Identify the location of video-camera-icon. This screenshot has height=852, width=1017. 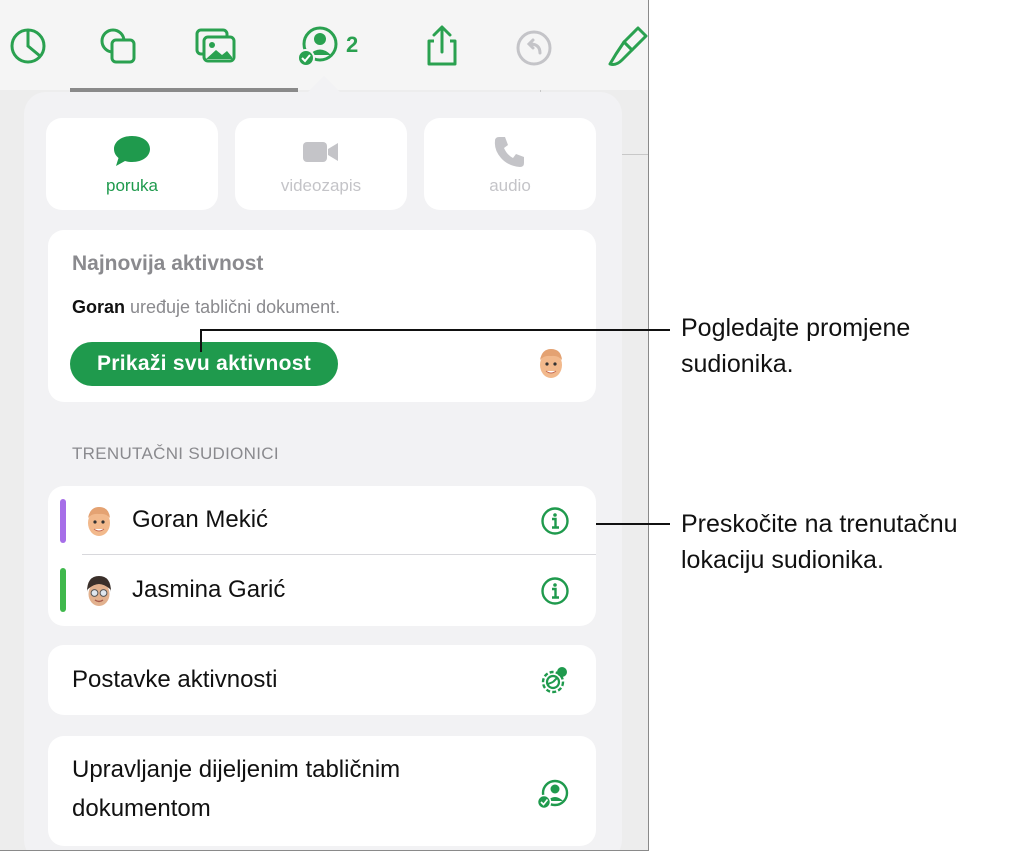
(320, 152).